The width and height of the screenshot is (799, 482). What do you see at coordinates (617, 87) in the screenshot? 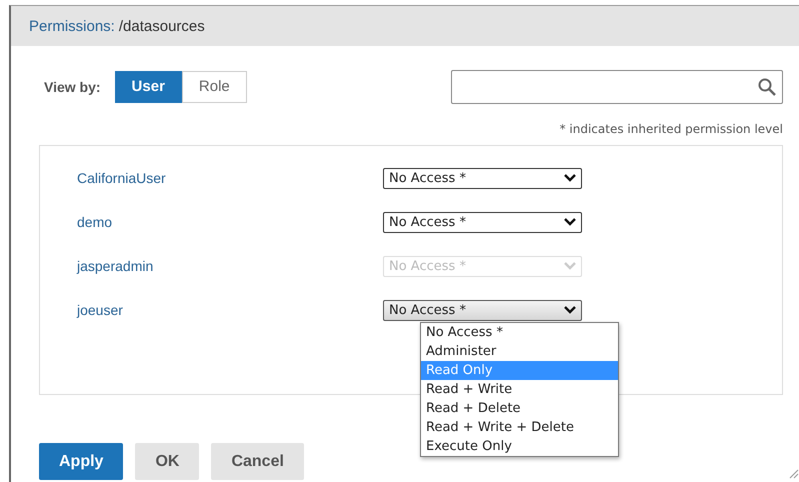
I see `search-field` at bounding box center [617, 87].